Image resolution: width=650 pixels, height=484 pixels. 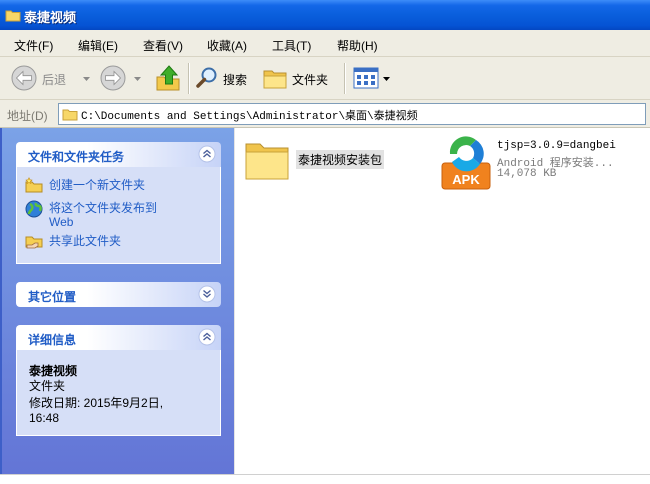 What do you see at coordinates (291, 45) in the screenshot?
I see `menu-tools: 工具(T)` at bounding box center [291, 45].